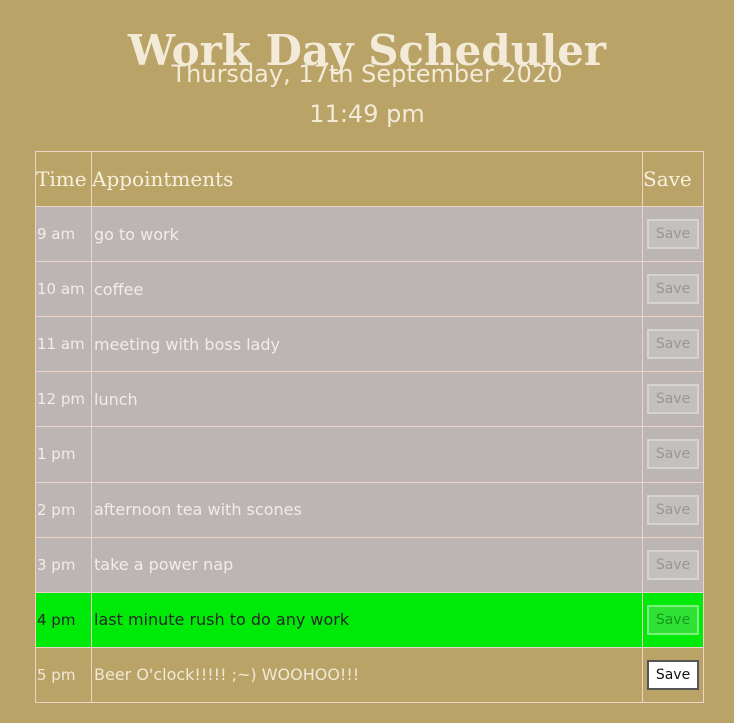 This screenshot has height=723, width=734. I want to click on hour-row-3pm: 3 pm Save, so click(369, 564).